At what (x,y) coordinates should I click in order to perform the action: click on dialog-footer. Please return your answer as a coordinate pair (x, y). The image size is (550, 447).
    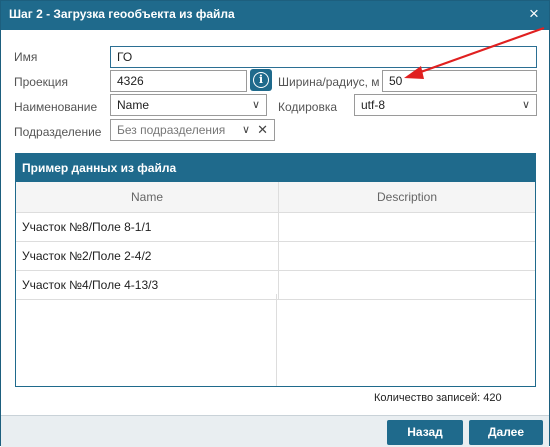
    Looking at the image, I should click on (275, 431).